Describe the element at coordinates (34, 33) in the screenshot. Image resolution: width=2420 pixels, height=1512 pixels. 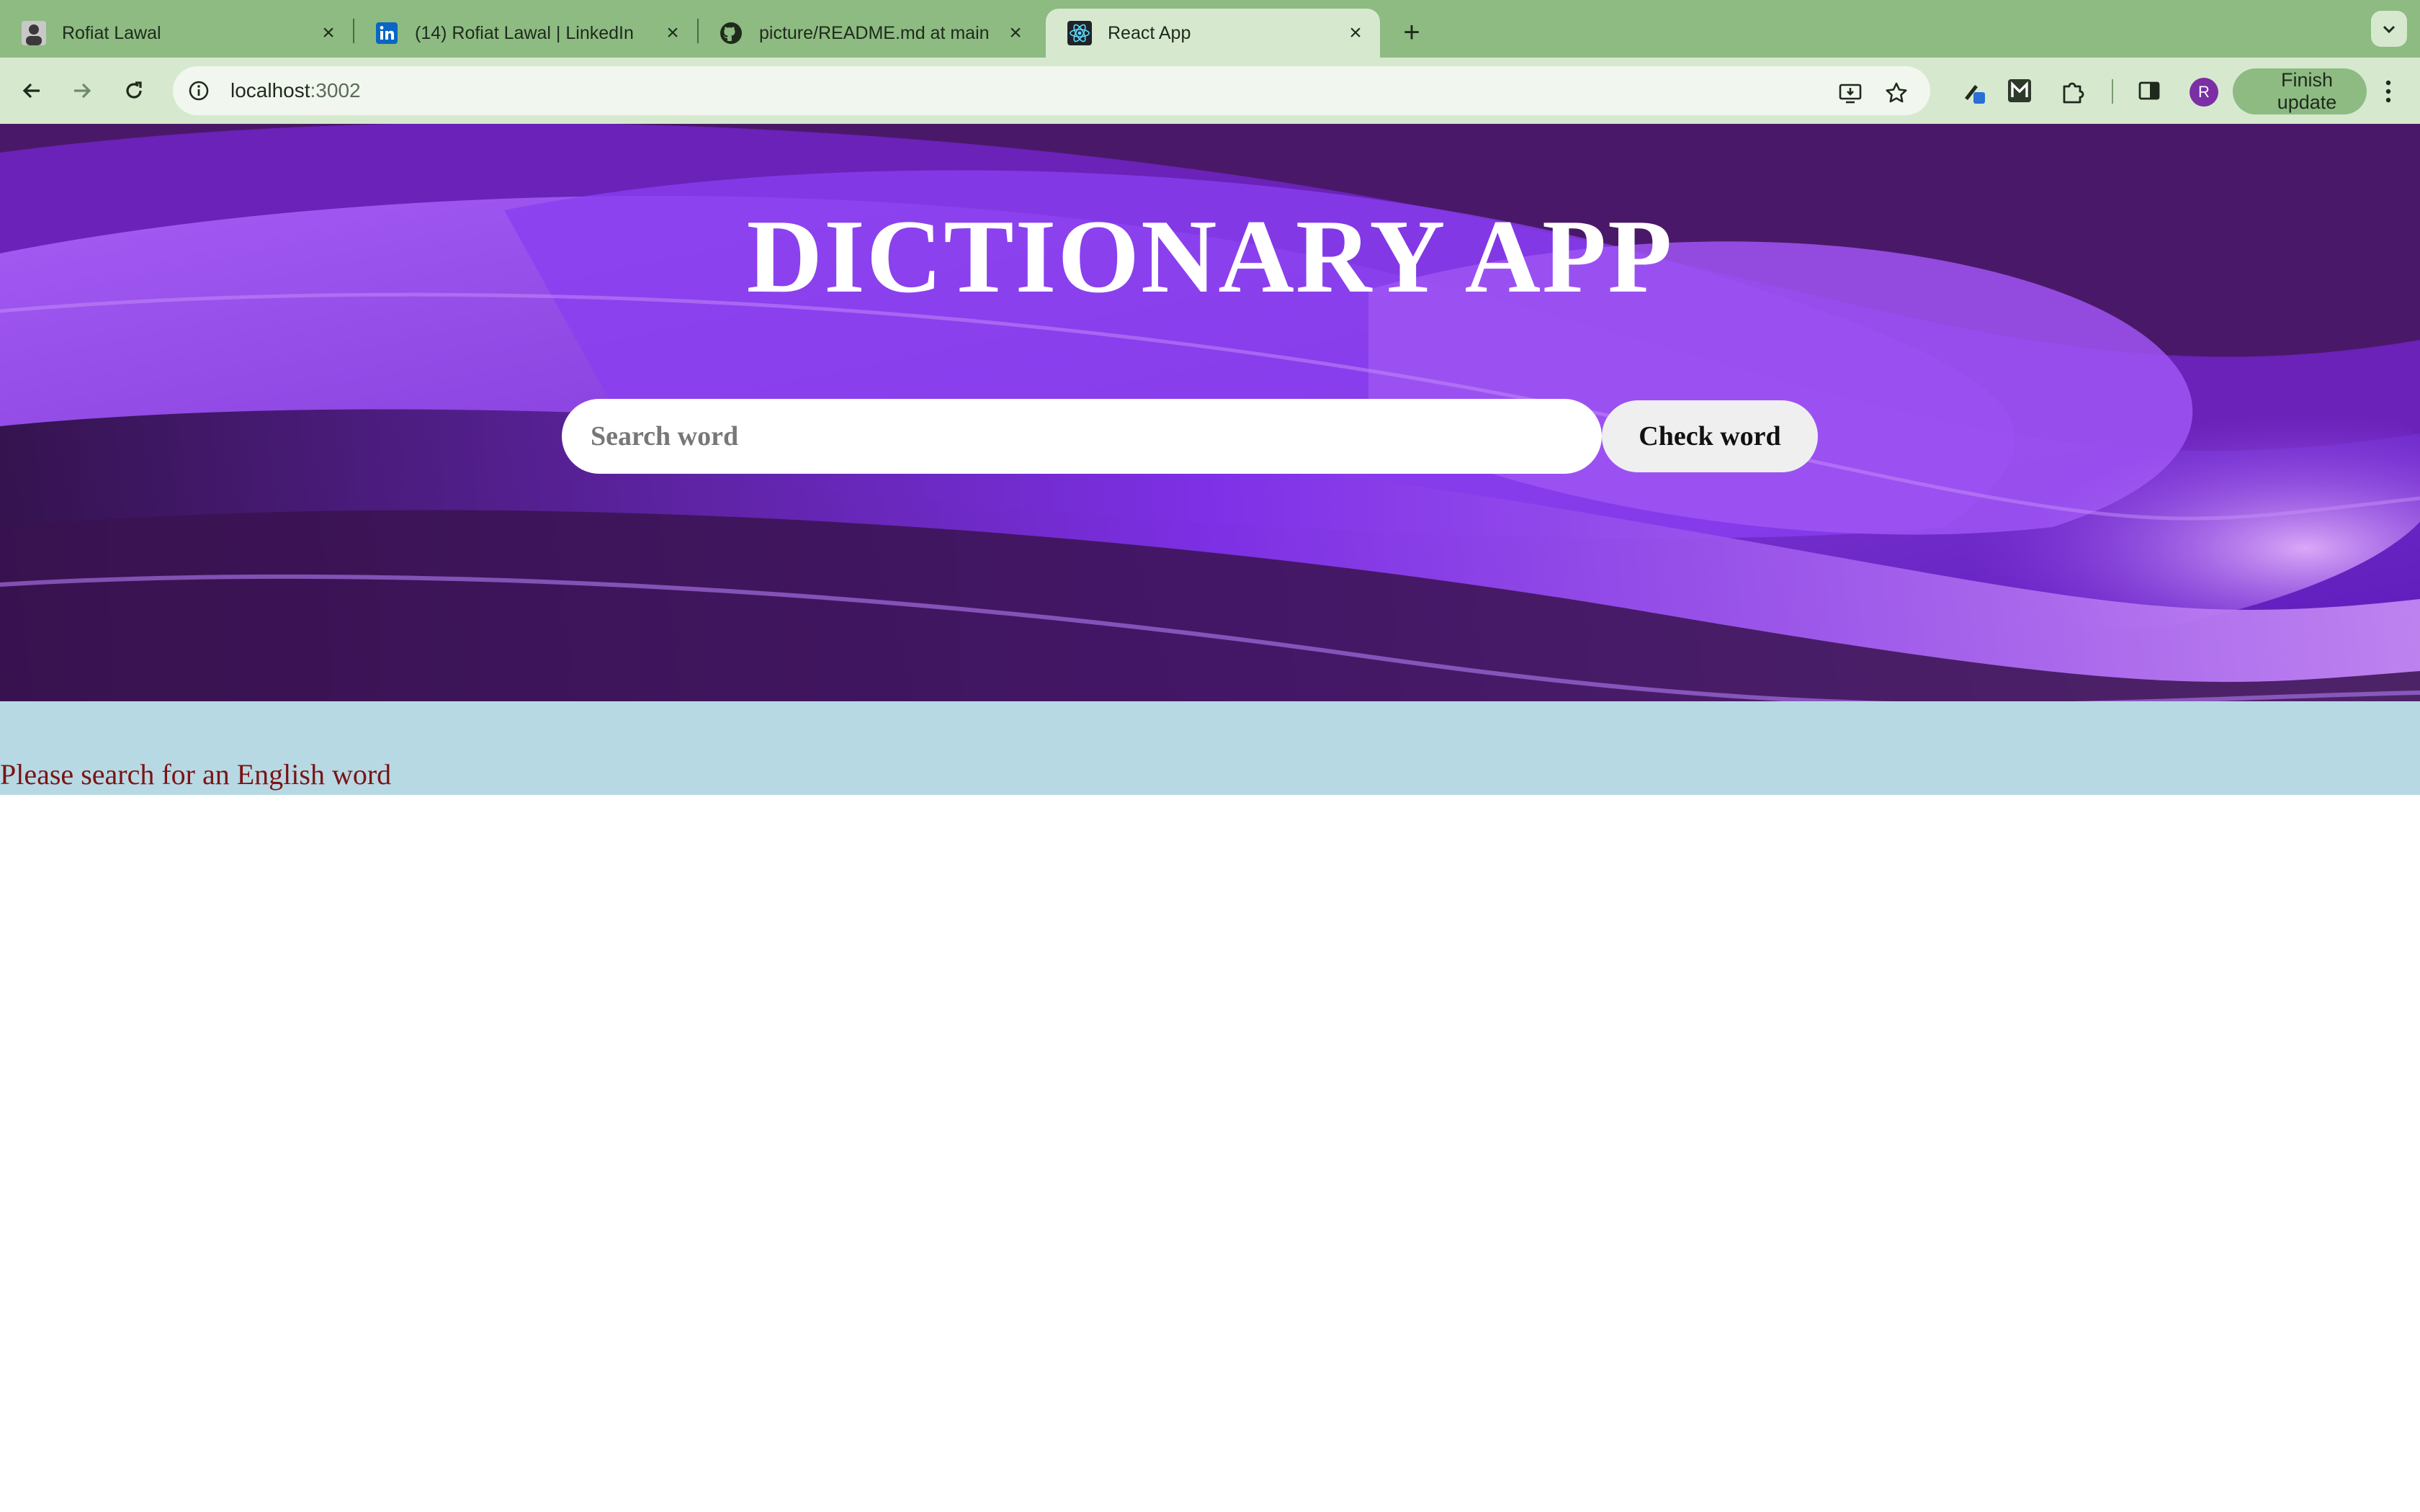
I see `avatar-icon` at that location.